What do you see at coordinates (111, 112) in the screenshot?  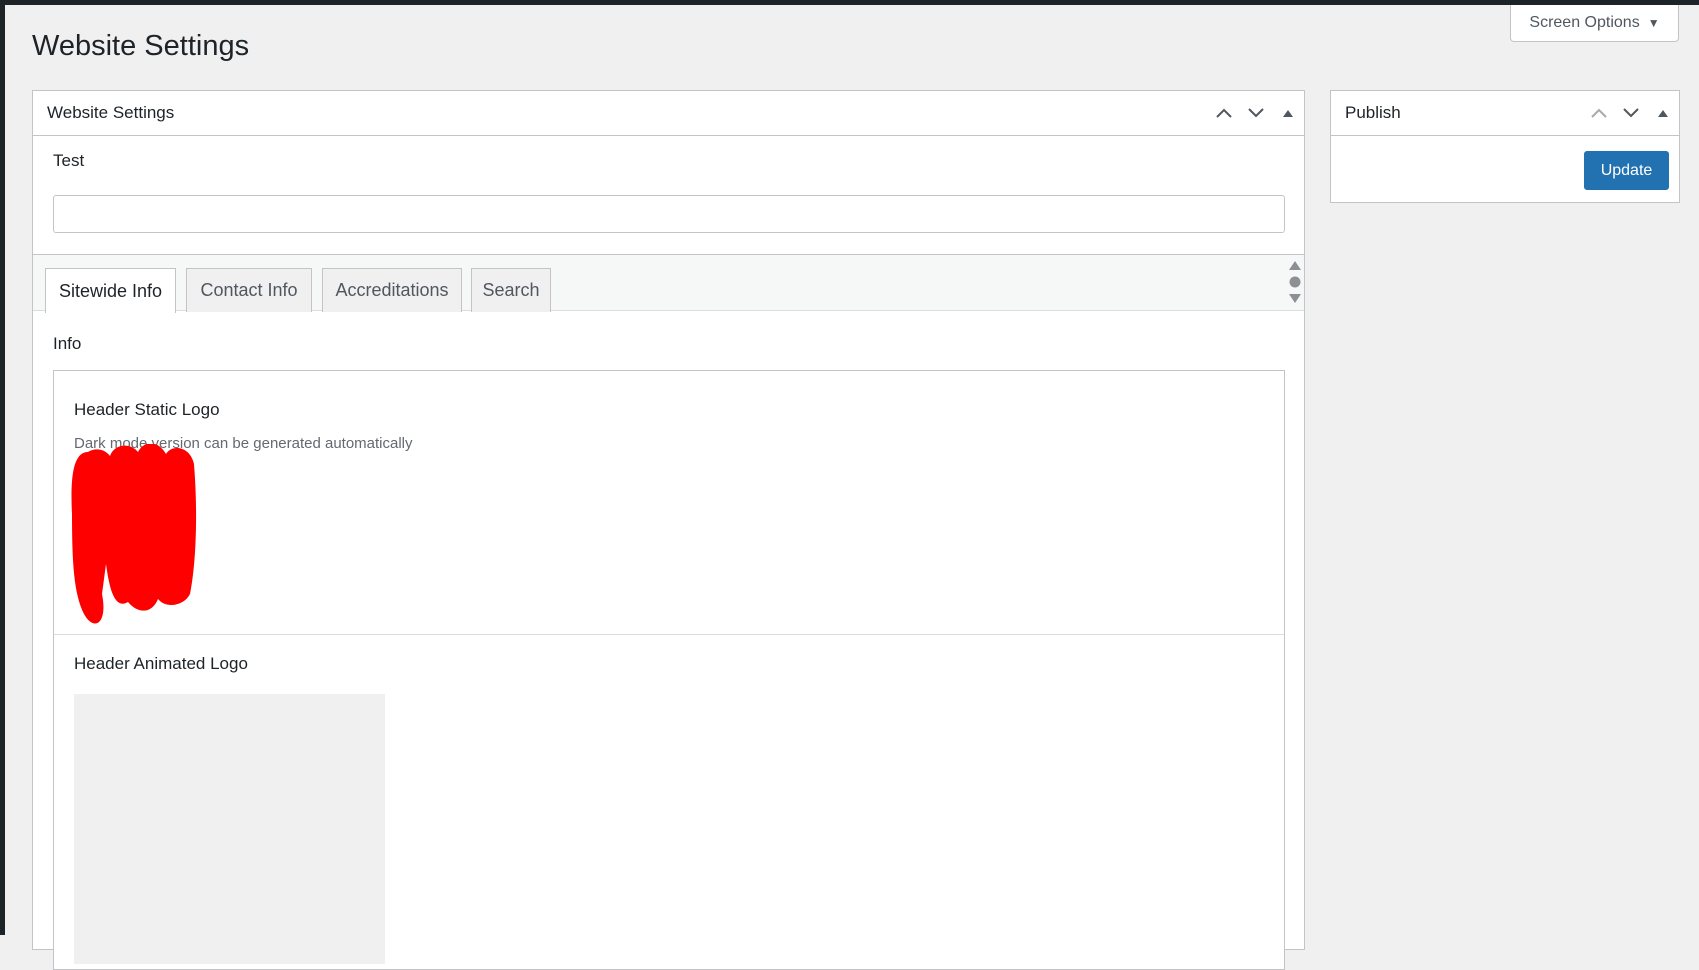 I see `website-settings-box-title: Website Settings` at bounding box center [111, 112].